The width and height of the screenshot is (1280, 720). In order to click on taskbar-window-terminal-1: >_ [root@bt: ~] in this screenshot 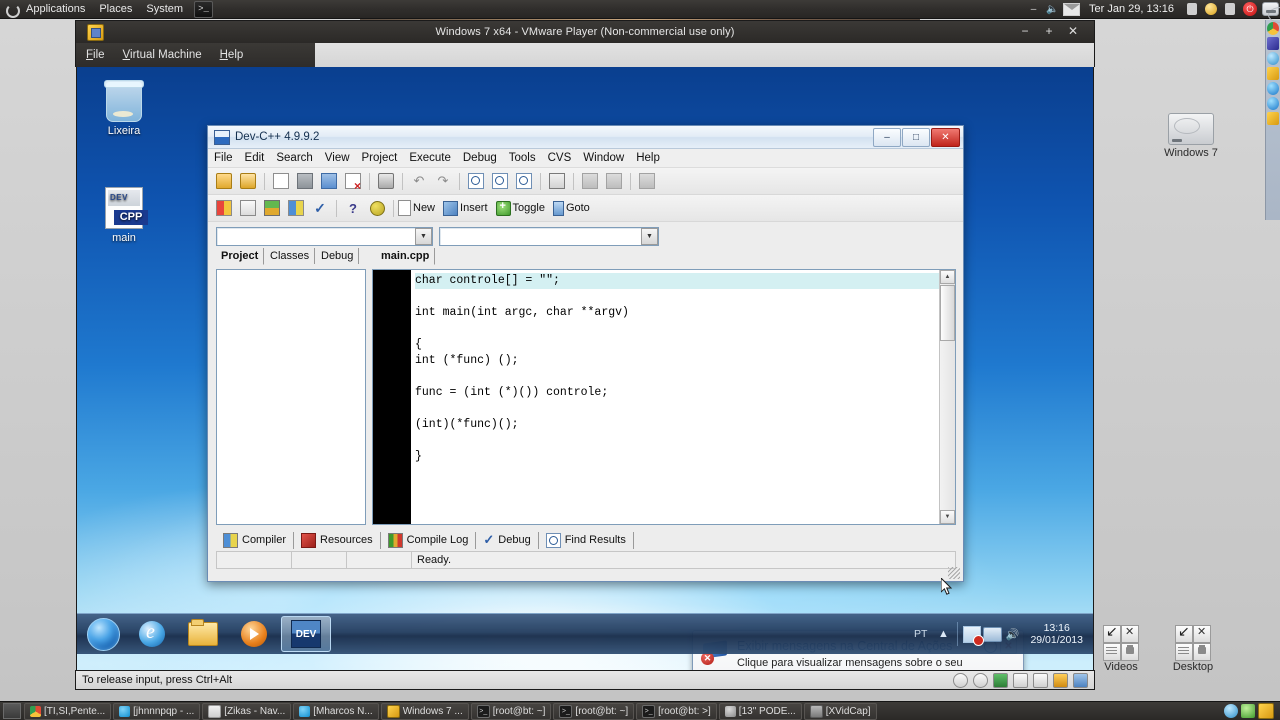, I will do `click(511, 711)`.